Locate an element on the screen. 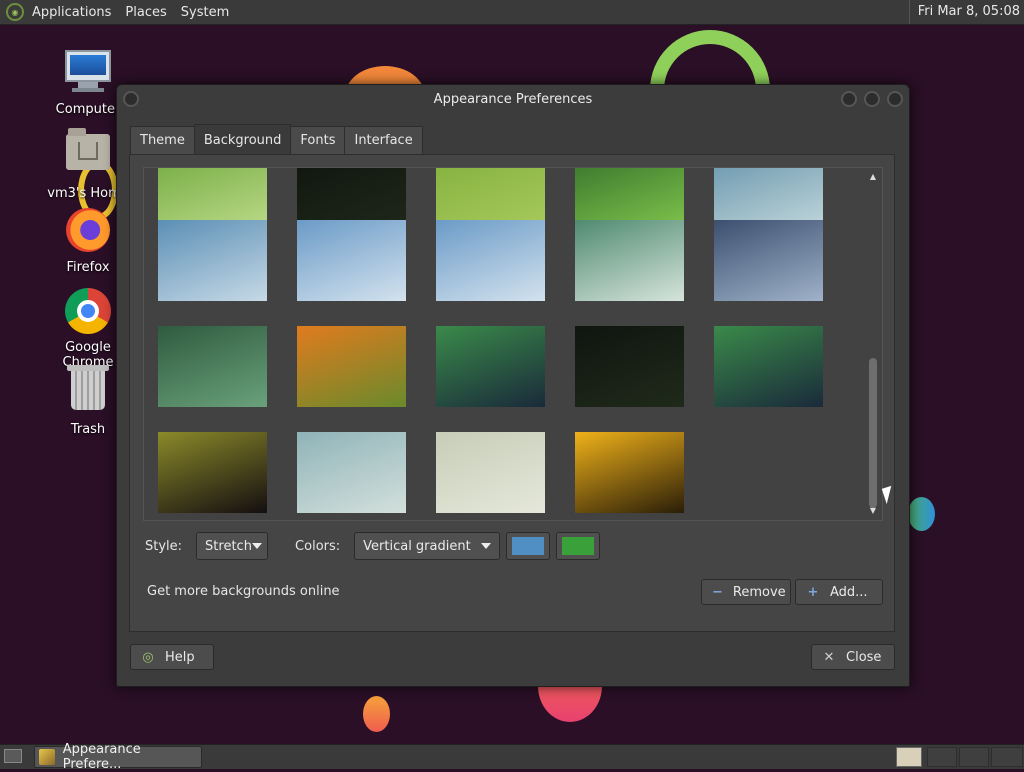  menu-applications: Applications is located at coordinates (71, 12).